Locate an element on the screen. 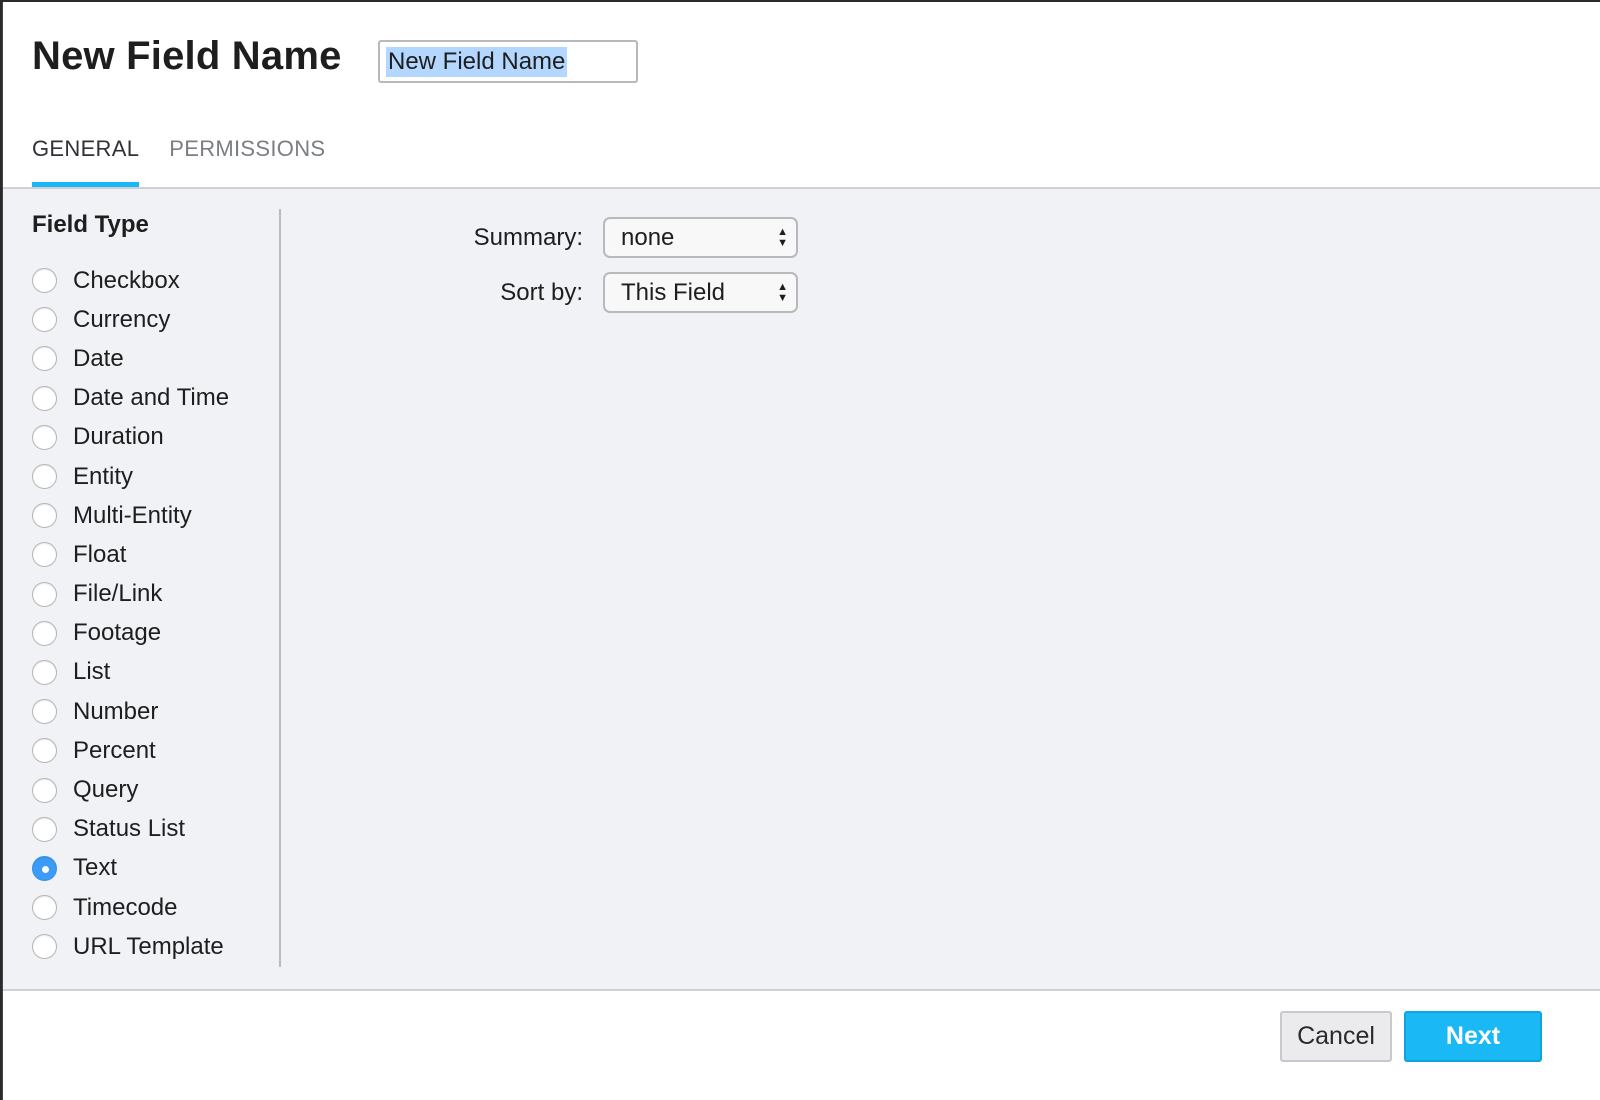 The width and height of the screenshot is (1600, 1100). field-type-option: Number is located at coordinates (155, 711).